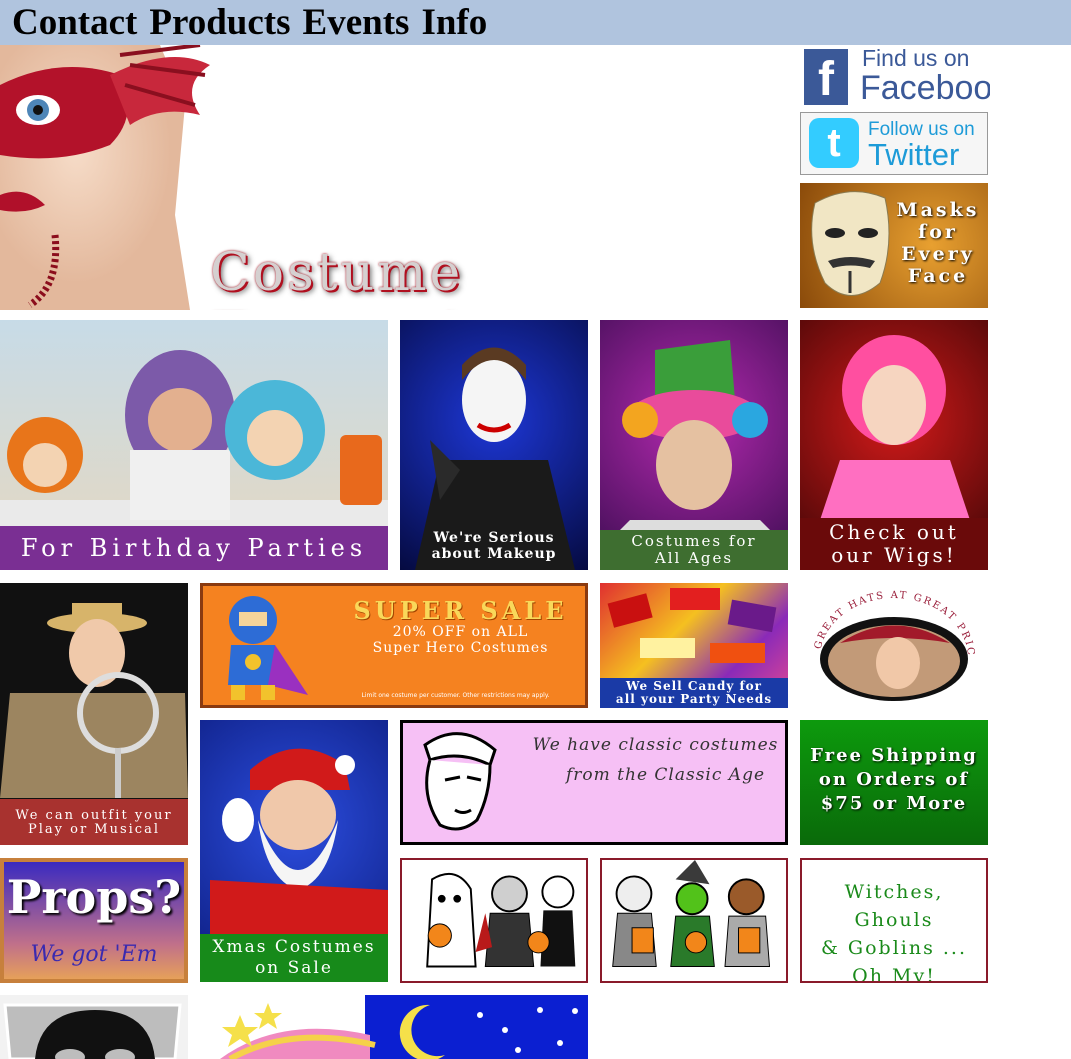  What do you see at coordinates (694, 699) in the screenshot?
I see `candy-caption-2: all your Party Needs` at bounding box center [694, 699].